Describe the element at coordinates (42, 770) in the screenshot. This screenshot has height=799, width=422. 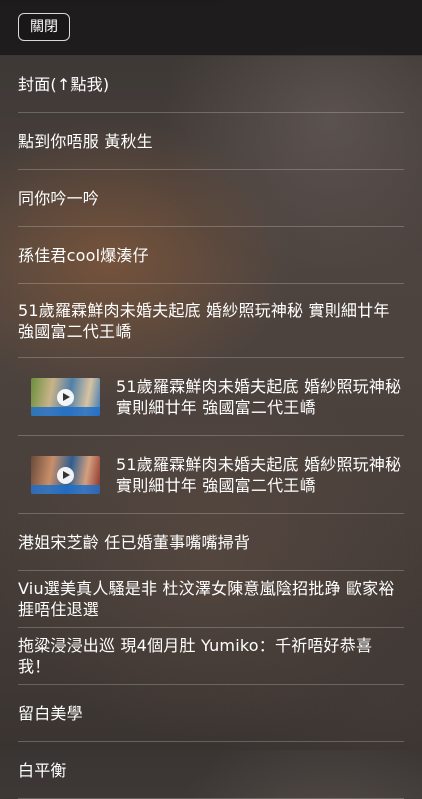
I see `list-item-label: 白平衡` at that location.